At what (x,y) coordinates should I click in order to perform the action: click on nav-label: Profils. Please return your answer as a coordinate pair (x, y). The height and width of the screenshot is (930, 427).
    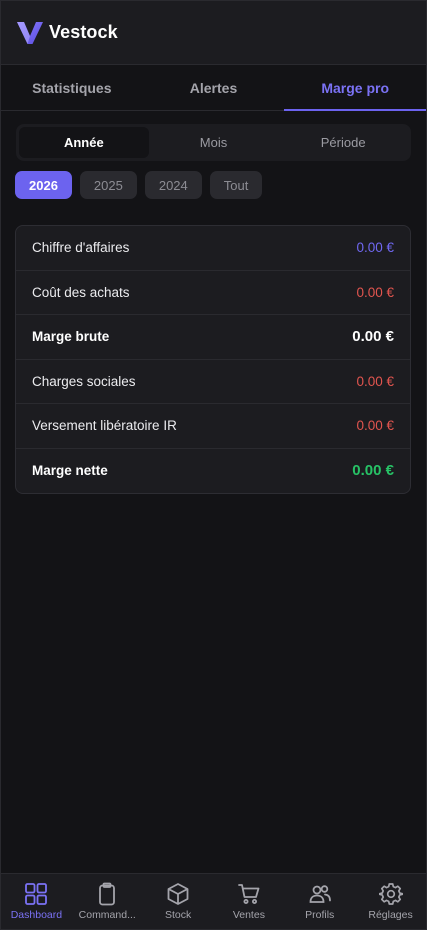
    Looking at the image, I should click on (320, 915).